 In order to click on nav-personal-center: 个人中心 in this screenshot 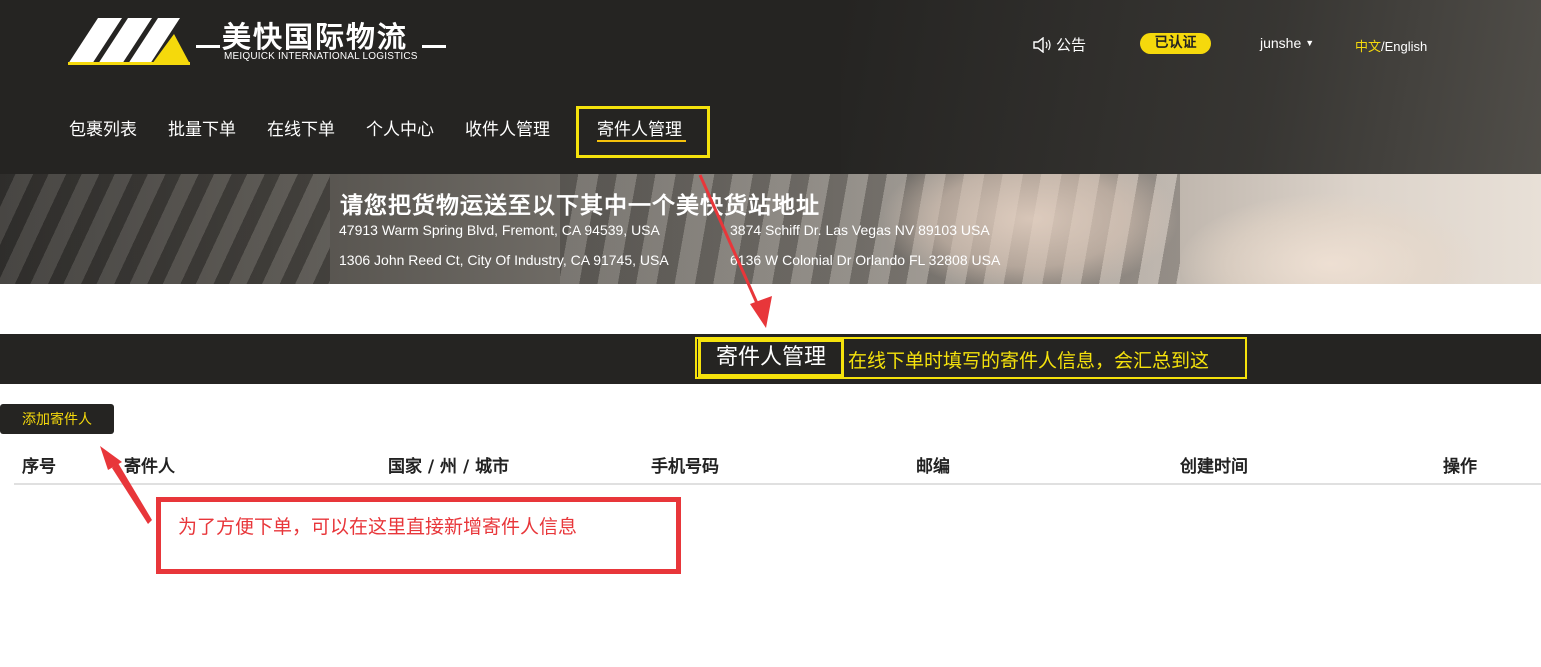, I will do `click(400, 127)`.